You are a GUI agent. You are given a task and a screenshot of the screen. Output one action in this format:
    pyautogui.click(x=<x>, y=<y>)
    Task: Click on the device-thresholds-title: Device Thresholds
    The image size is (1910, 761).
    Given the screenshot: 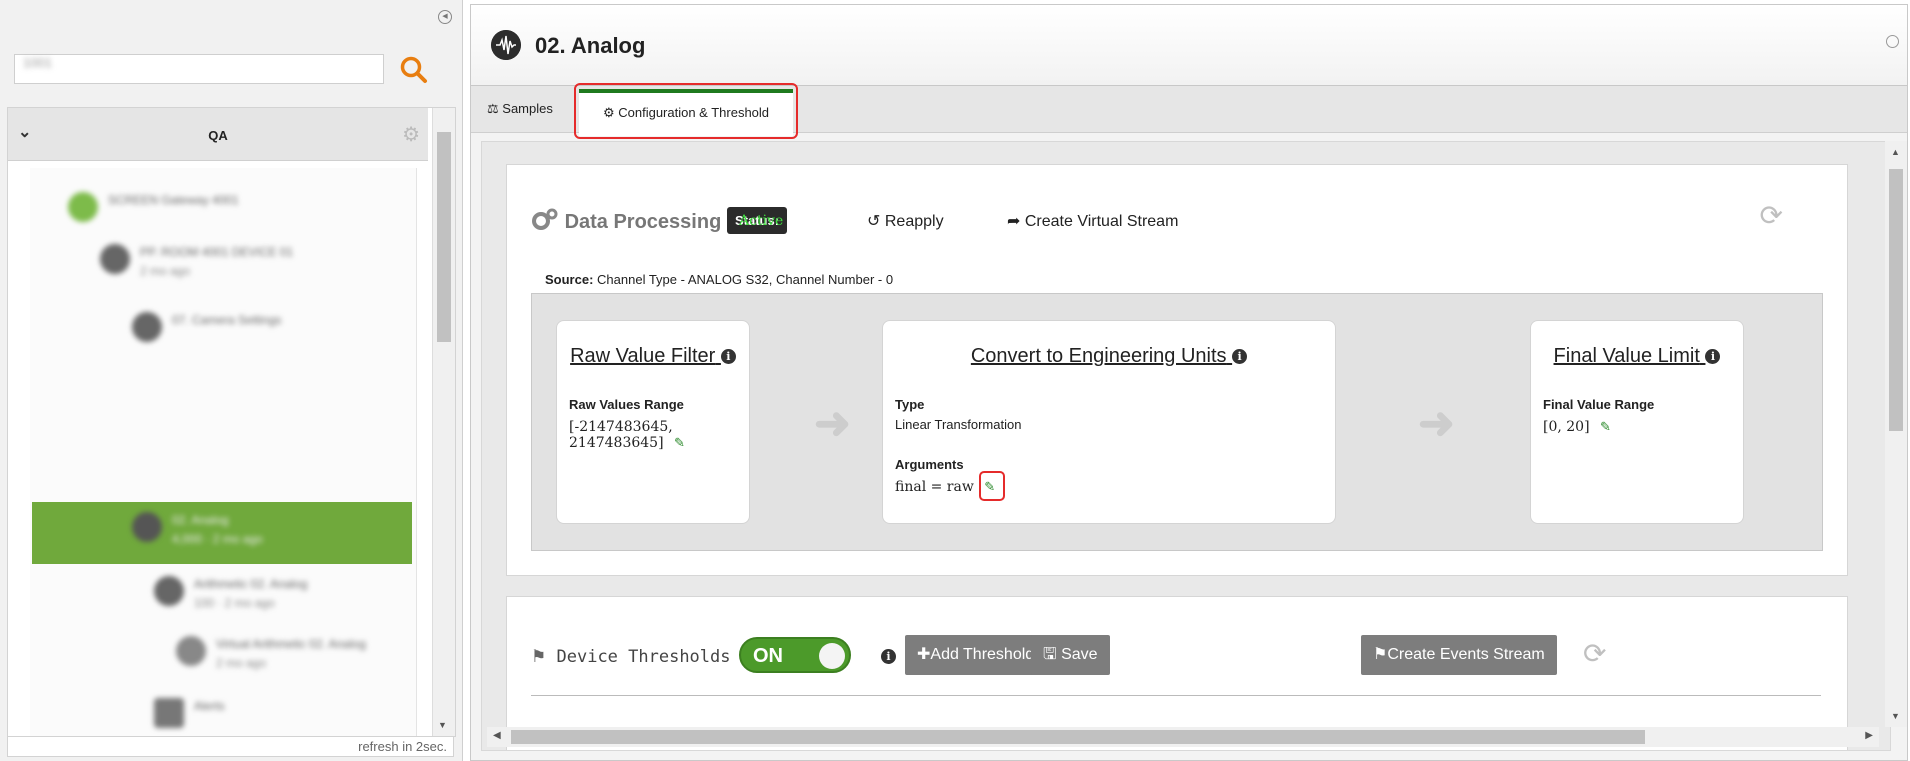 What is the action you would take?
    pyautogui.click(x=643, y=657)
    